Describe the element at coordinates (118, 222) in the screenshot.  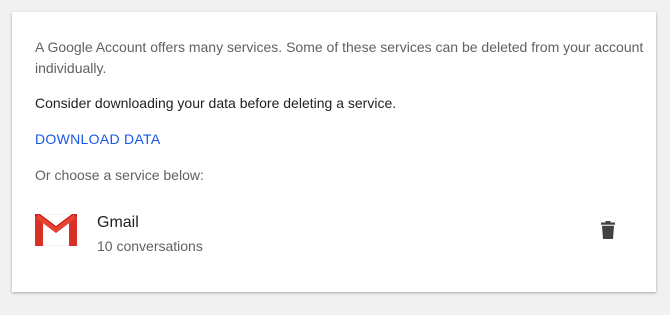
I see `service-name: Gmail` at that location.